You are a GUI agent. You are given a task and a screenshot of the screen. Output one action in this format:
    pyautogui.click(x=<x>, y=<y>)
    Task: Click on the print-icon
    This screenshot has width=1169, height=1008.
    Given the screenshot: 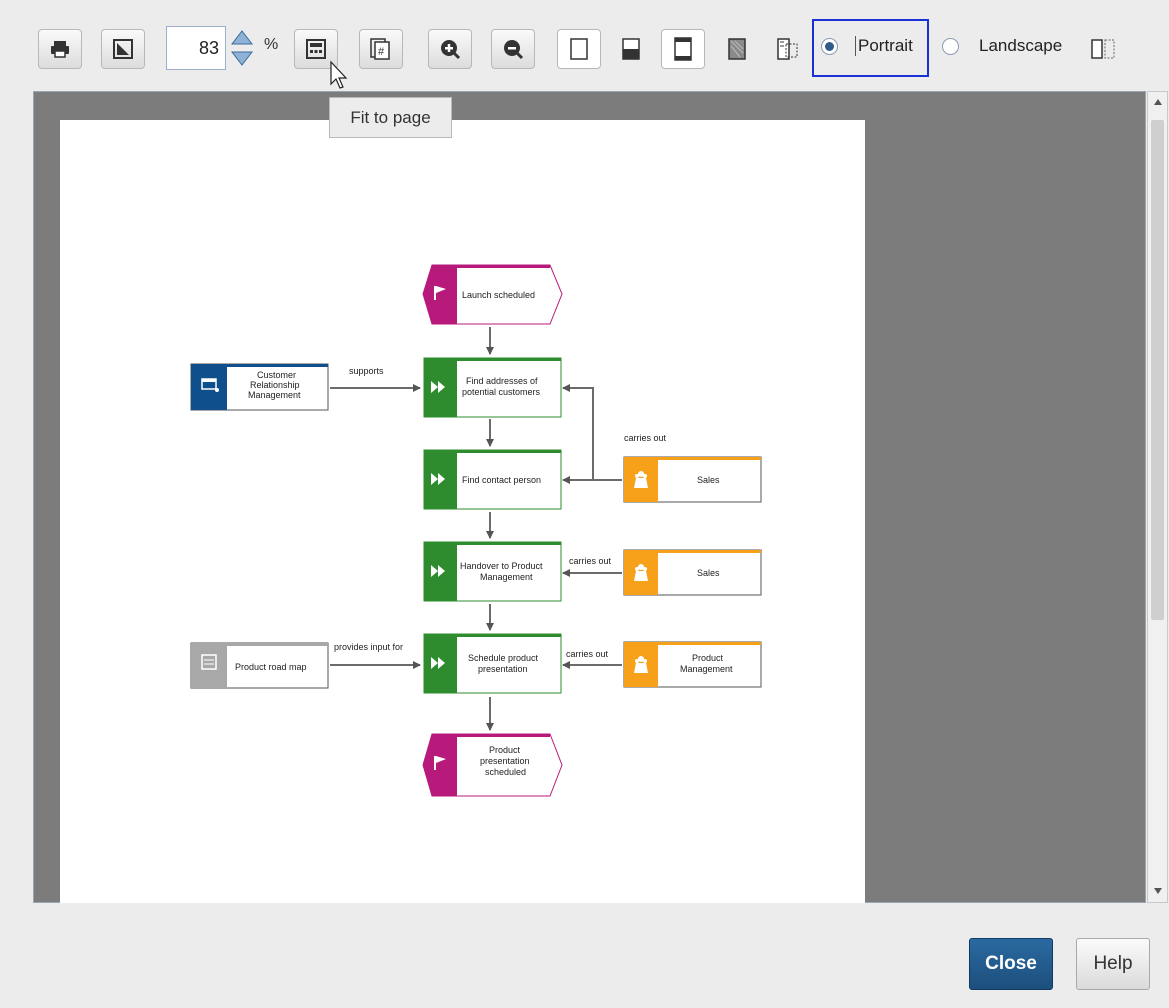 What is the action you would take?
    pyautogui.click(x=60, y=49)
    